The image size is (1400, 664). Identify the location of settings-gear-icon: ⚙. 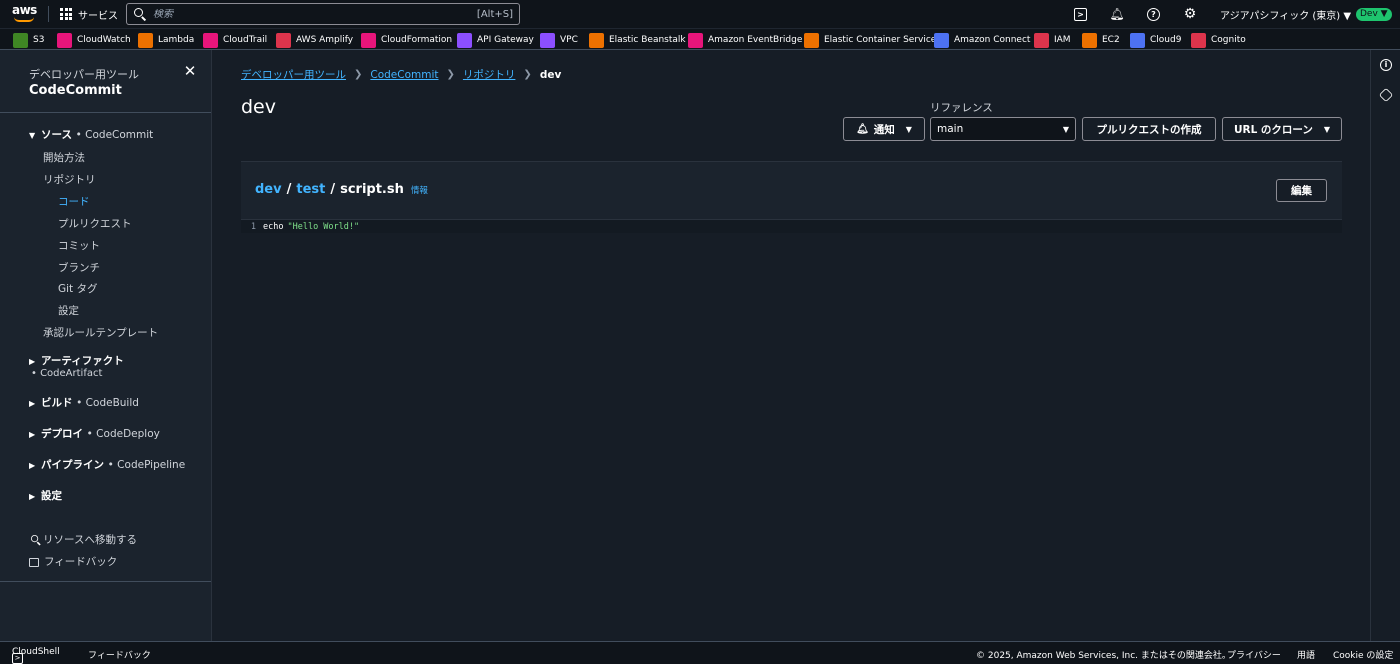
(1190, 14).